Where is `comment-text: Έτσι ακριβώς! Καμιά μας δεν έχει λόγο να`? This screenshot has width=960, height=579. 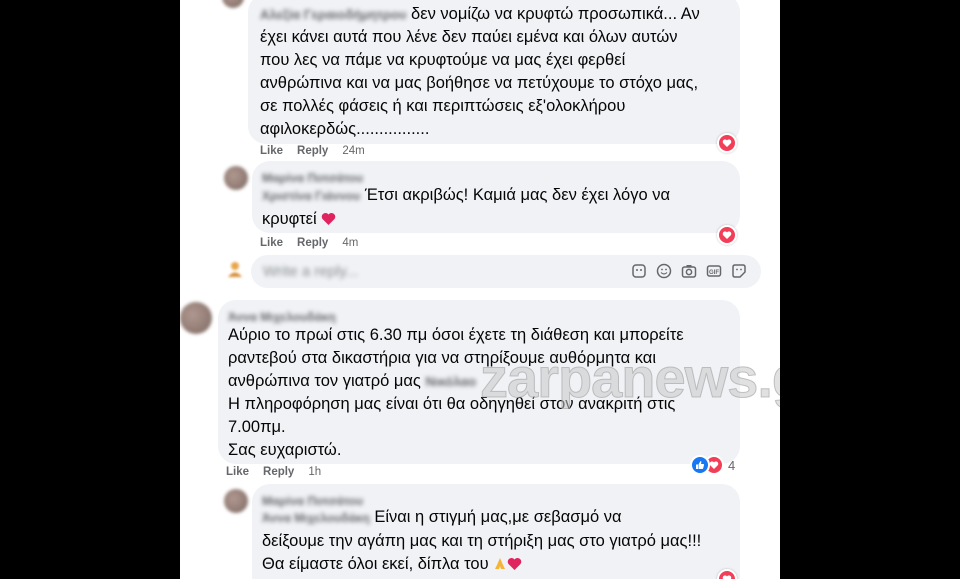 comment-text: Έτσι ακριβώς! Καμιά μας δεν έχει λόγο να is located at coordinates (517, 195).